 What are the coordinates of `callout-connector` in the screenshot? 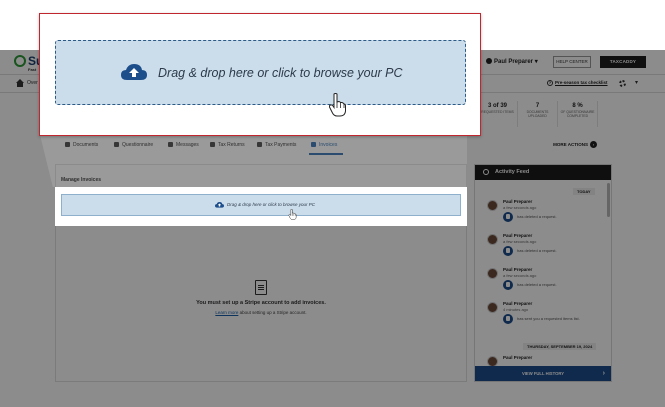 It's located at (253, 161).